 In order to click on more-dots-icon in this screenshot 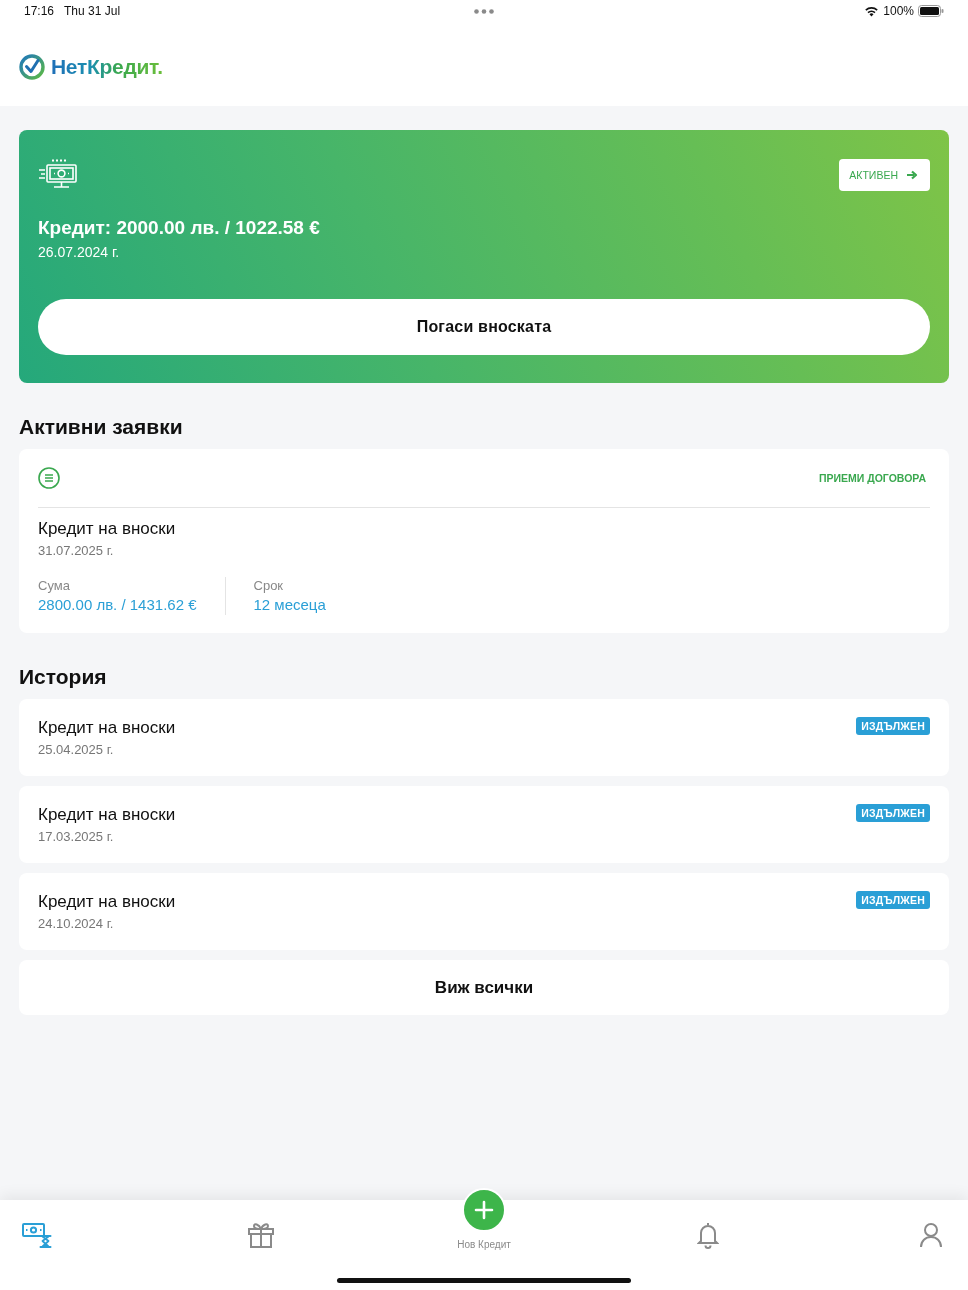, I will do `click(484, 11)`.